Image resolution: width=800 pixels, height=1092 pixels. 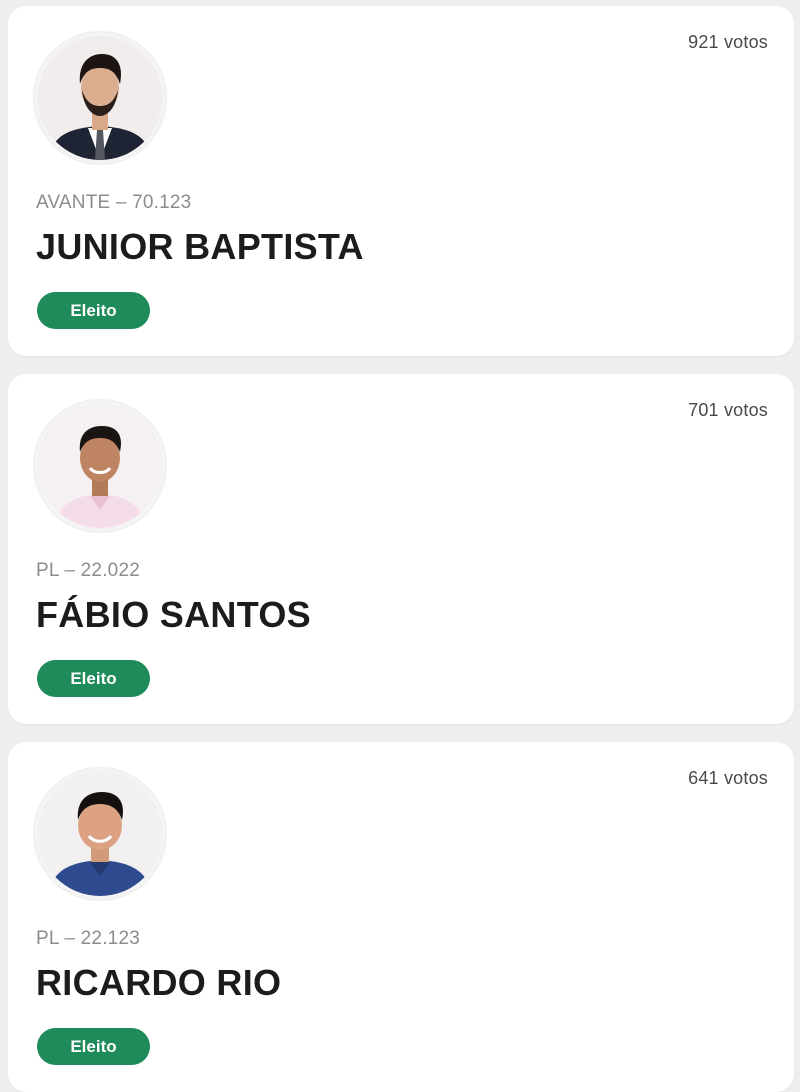 I want to click on party-number: PL – 22.123, so click(x=88, y=938).